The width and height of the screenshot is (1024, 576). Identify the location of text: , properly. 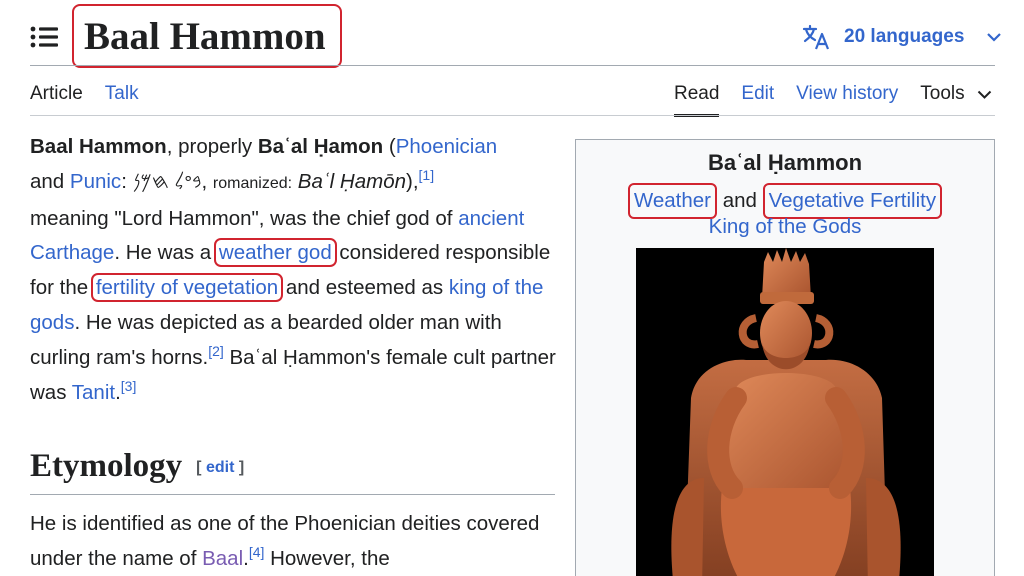
(212, 146).